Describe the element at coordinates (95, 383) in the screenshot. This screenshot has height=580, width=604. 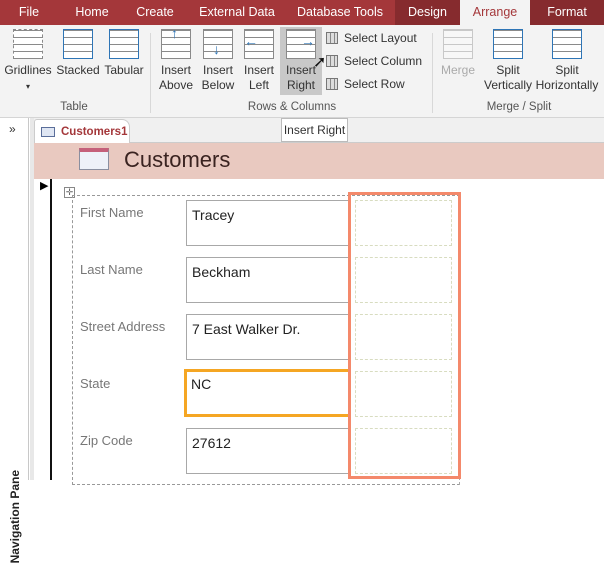
I see `label-state: State` at that location.